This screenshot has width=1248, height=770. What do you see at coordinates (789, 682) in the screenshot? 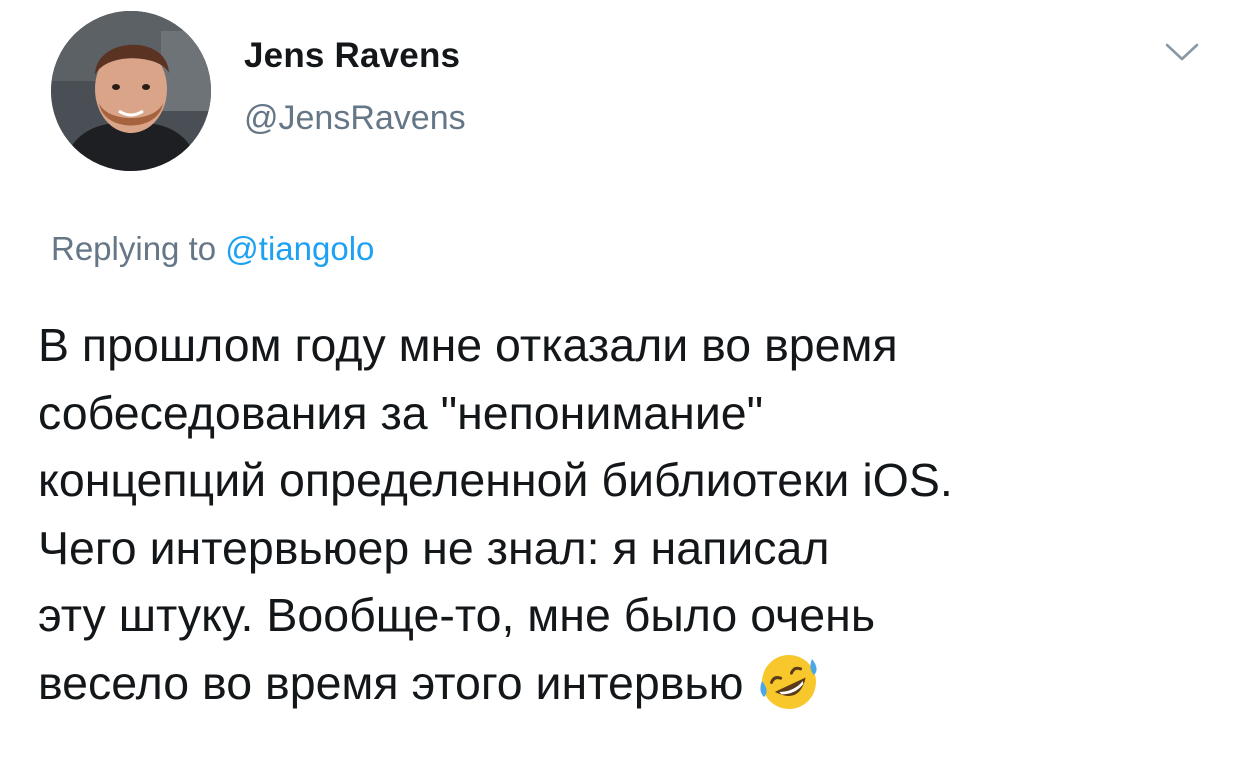
I see `rolling-on-floor-laughing-emoji-icon` at bounding box center [789, 682].